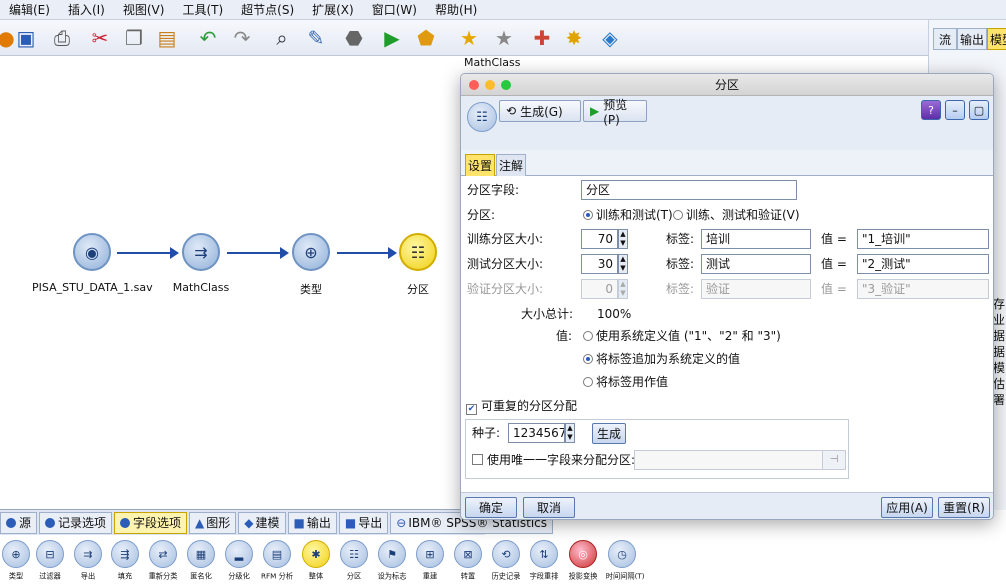  Describe the element at coordinates (151, 522) in the screenshot. I see `palette-tab-field-ops: 字段选项` at that location.